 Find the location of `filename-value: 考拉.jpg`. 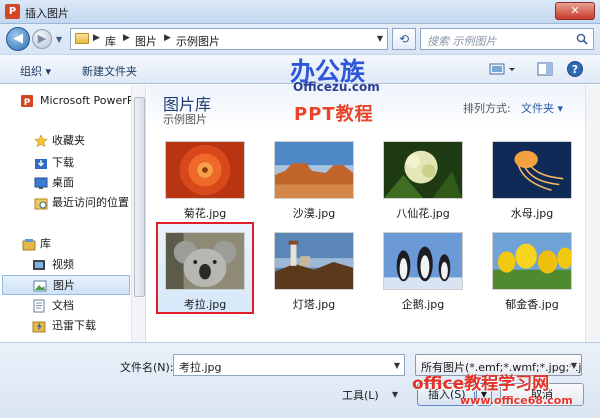

filename-value: 考拉.jpg is located at coordinates (200, 367).